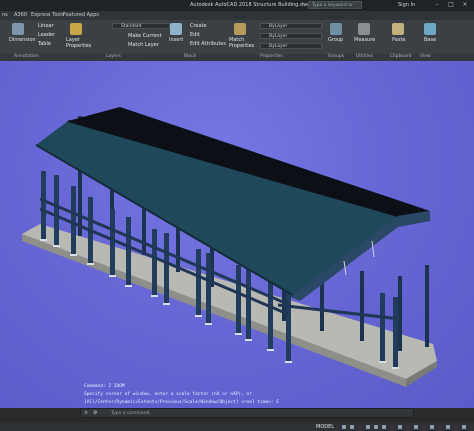  I want to click on linetype-dropdown: ByLayer, so click(291, 36).